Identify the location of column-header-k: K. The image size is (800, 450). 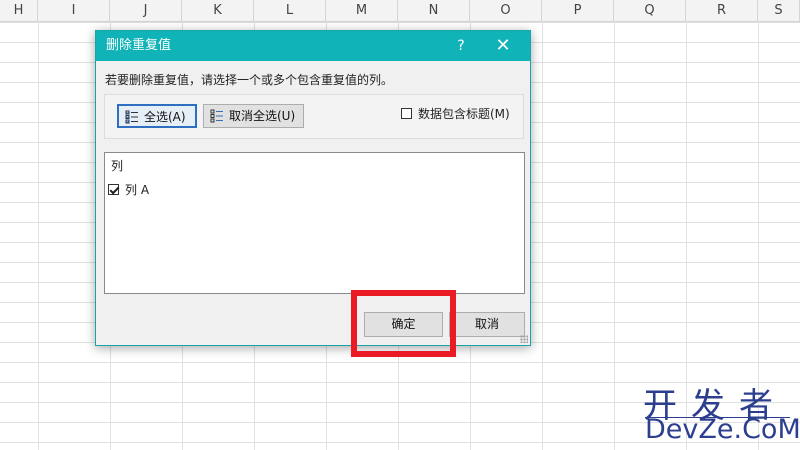
(218, 11).